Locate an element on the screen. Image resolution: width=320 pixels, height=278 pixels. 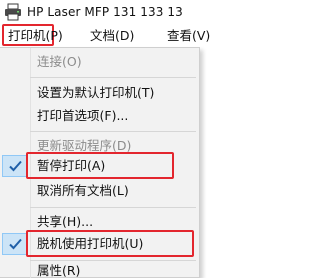
menu-item-cancel-all: 取消所有文档(L) is located at coordinates (100, 191).